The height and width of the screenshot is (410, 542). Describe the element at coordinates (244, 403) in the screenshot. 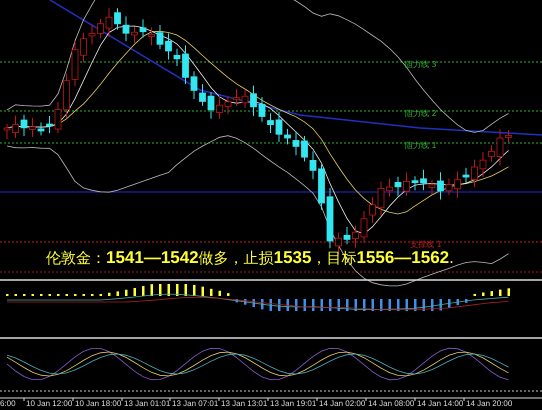

I see `time-label: 13 Jan 13:01` at that location.